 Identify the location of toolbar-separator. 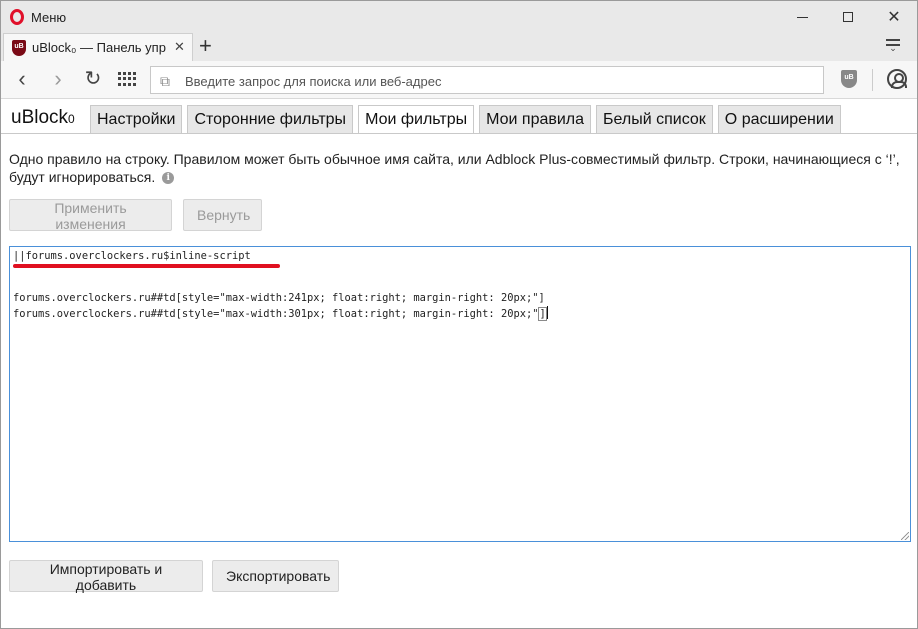
(872, 80).